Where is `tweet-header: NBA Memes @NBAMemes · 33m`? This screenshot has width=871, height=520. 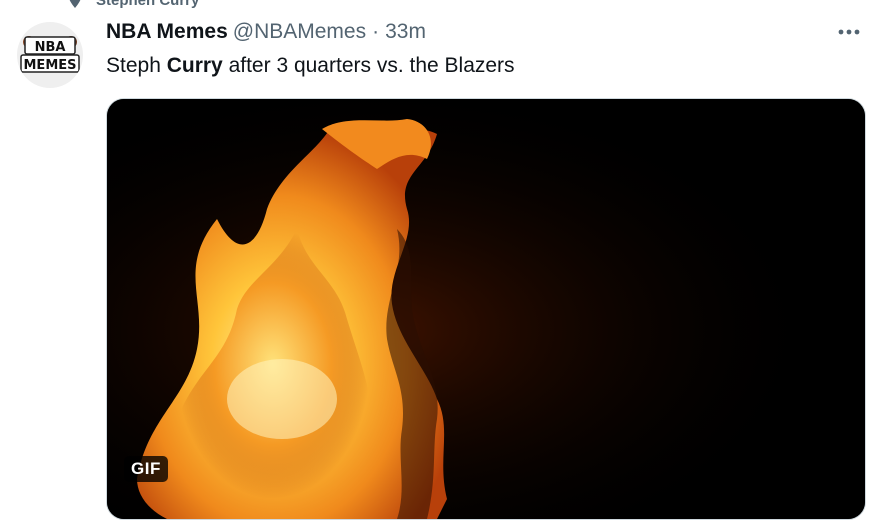 tweet-header: NBA Memes @NBAMemes · 33m is located at coordinates (488, 32).